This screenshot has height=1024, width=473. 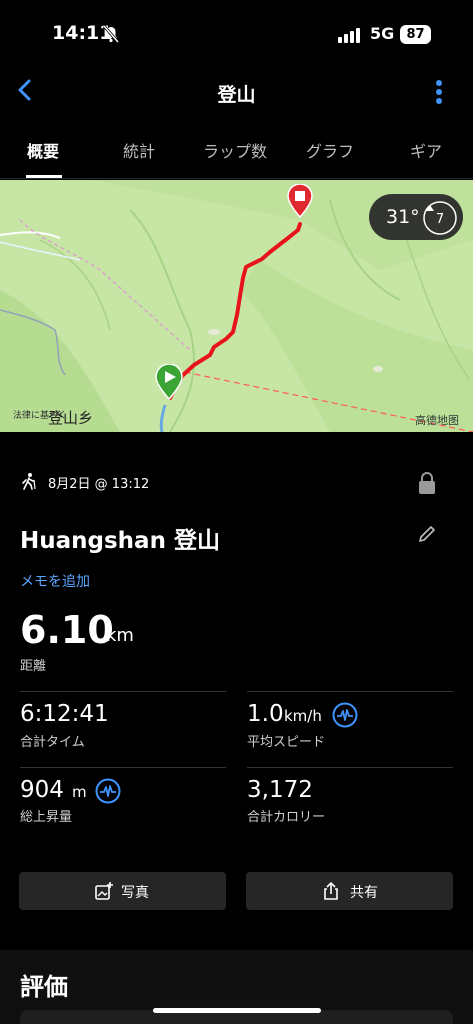 What do you see at coordinates (300, 201) in the screenshot?
I see `end-marker-icon` at bounding box center [300, 201].